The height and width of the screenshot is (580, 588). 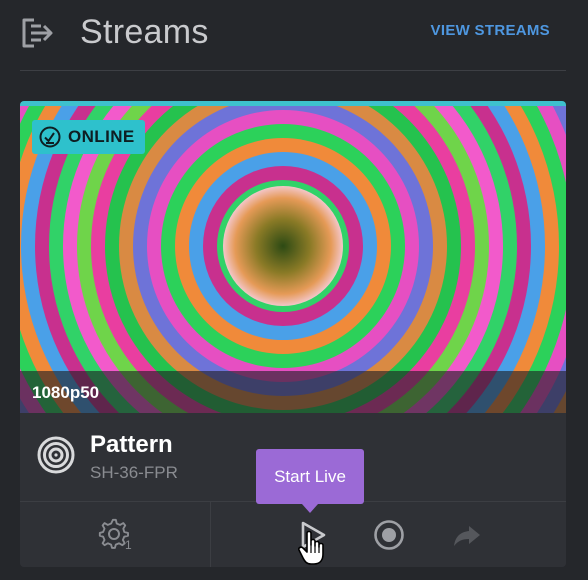 I want to click on settings-count: 1, so click(x=128, y=545).